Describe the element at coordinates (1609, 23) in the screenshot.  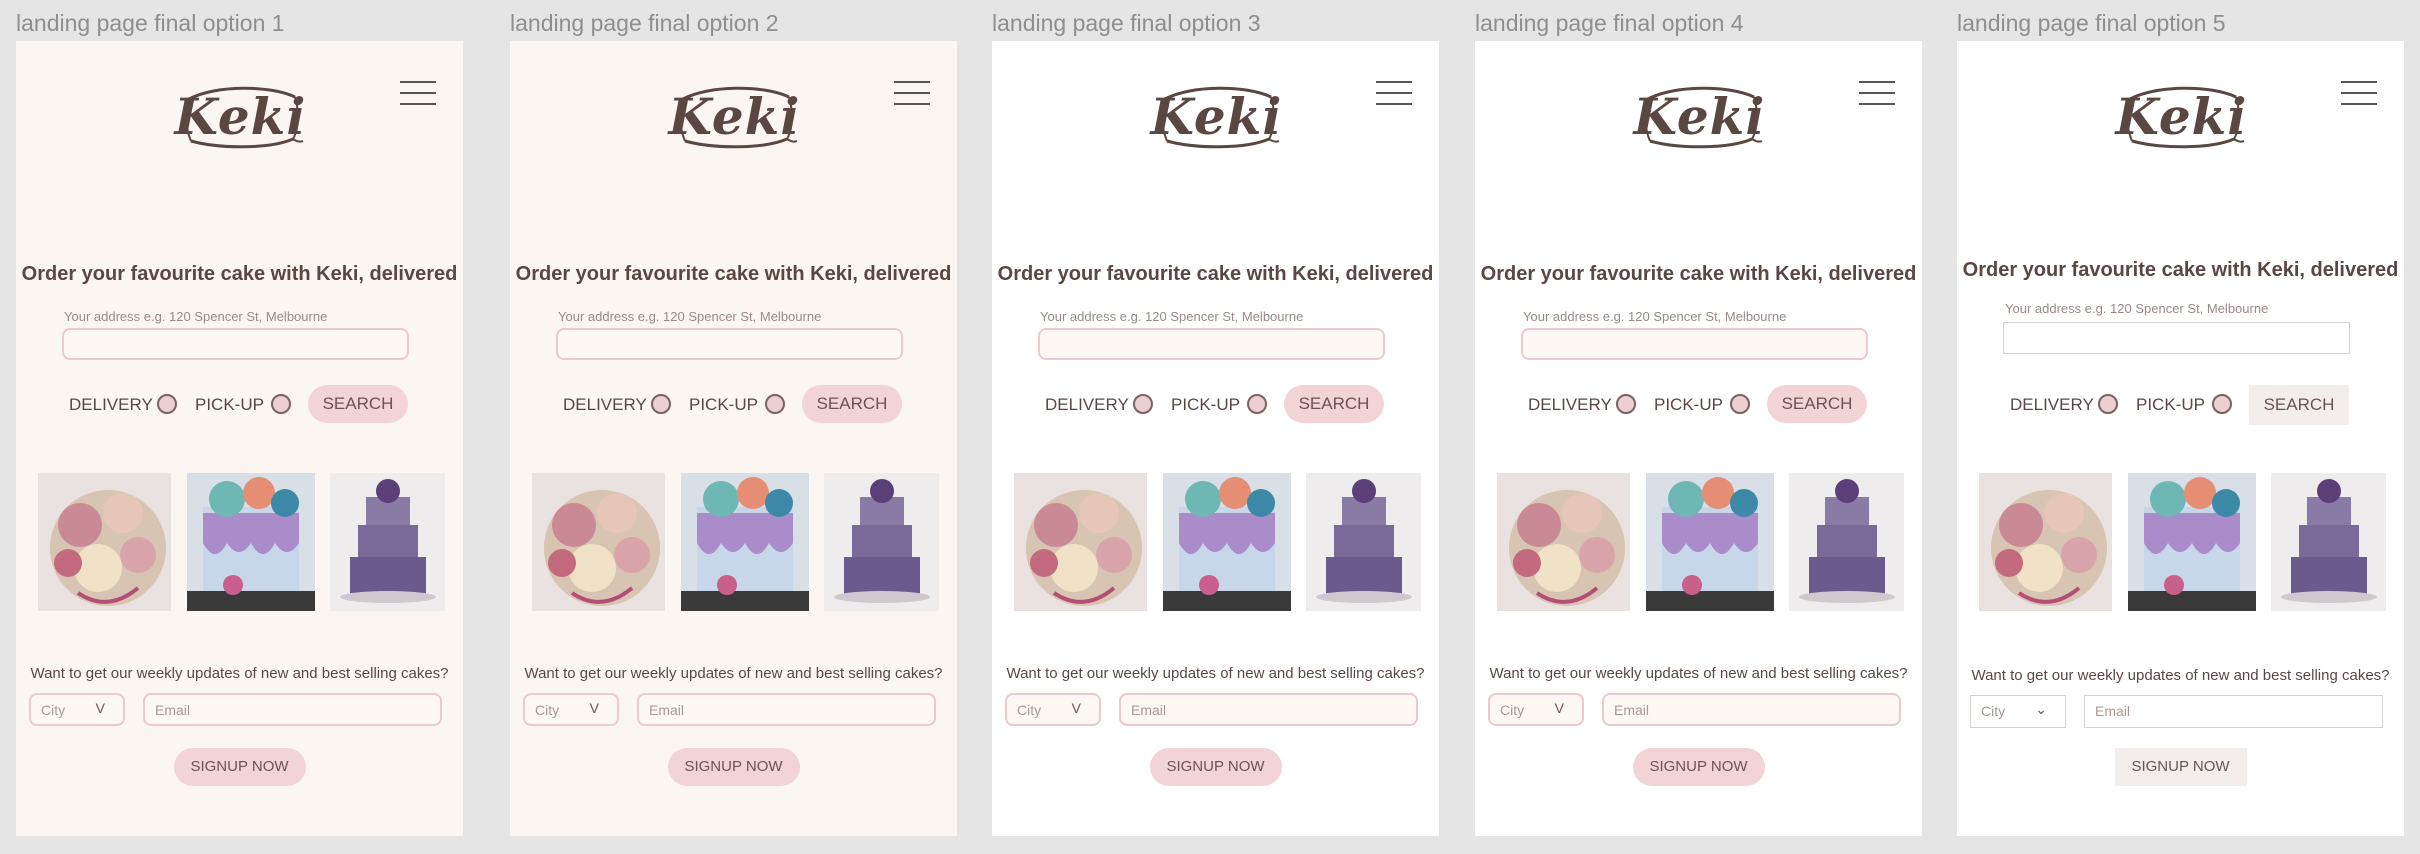
I see `frame-label: landing page final option 4` at that location.